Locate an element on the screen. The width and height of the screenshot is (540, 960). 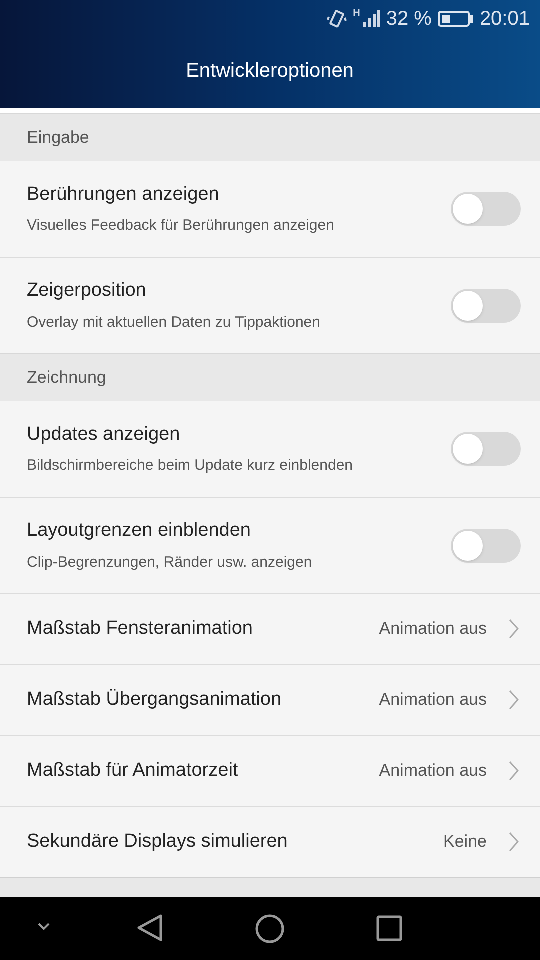
network-type: H is located at coordinates (356, 14).